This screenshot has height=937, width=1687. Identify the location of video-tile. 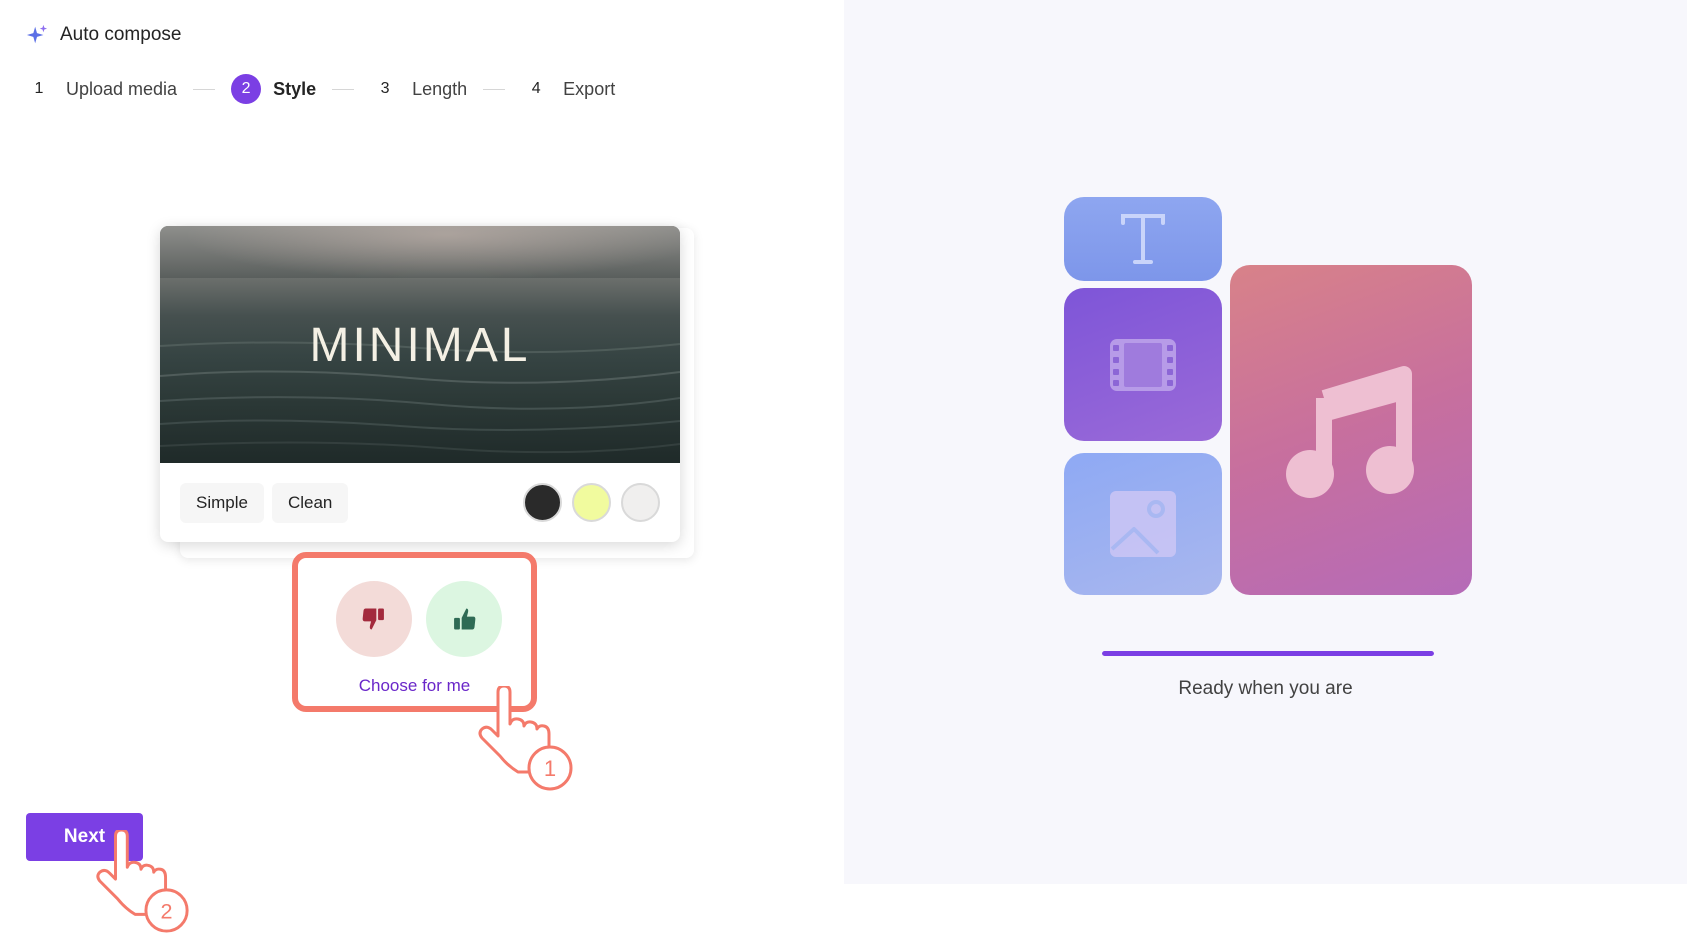
(1143, 364).